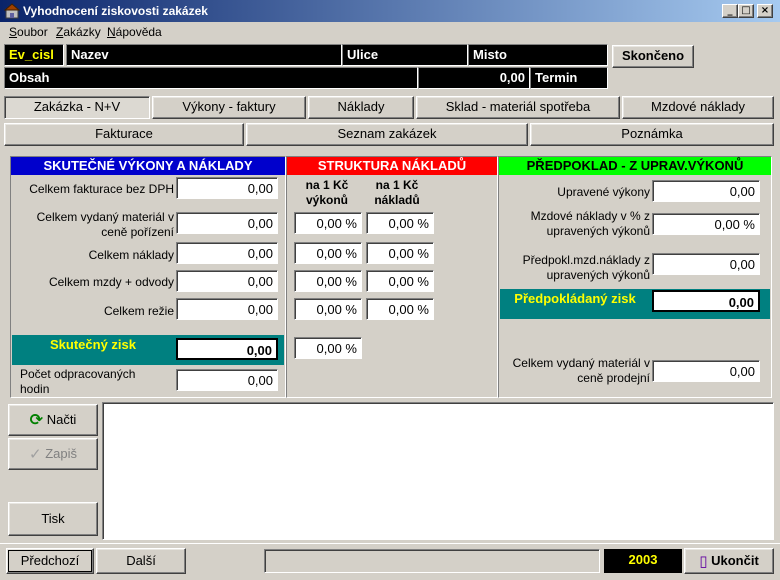  Describe the element at coordinates (590, 223) in the screenshot. I see `label-mzdove-naklady-pct: Mzdové náklady v % z upravených výkonů` at that location.